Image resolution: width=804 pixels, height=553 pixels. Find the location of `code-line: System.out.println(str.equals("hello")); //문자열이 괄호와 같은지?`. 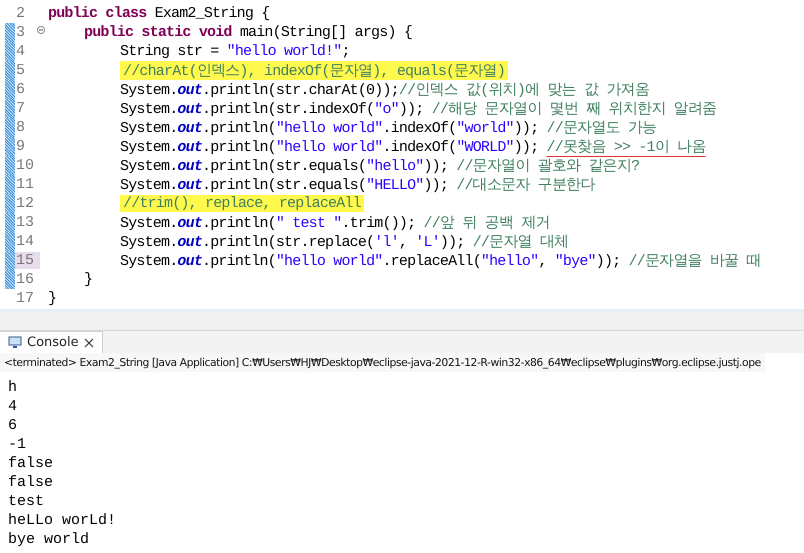

code-line: System.out.println(str.equals("hello")); //문자열이 괄호와 같은지? is located at coordinates (380, 166).